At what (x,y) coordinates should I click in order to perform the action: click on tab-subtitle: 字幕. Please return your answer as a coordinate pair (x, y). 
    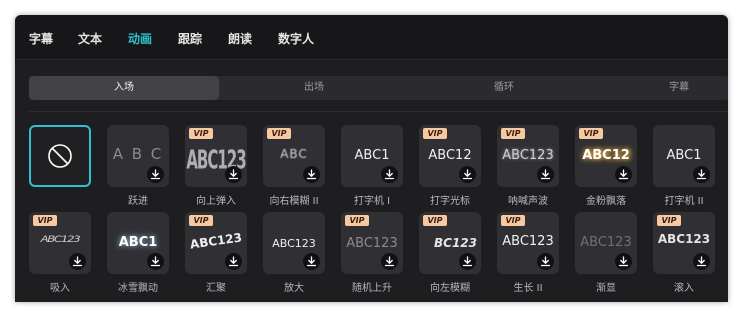
    Looking at the image, I should click on (41, 38).